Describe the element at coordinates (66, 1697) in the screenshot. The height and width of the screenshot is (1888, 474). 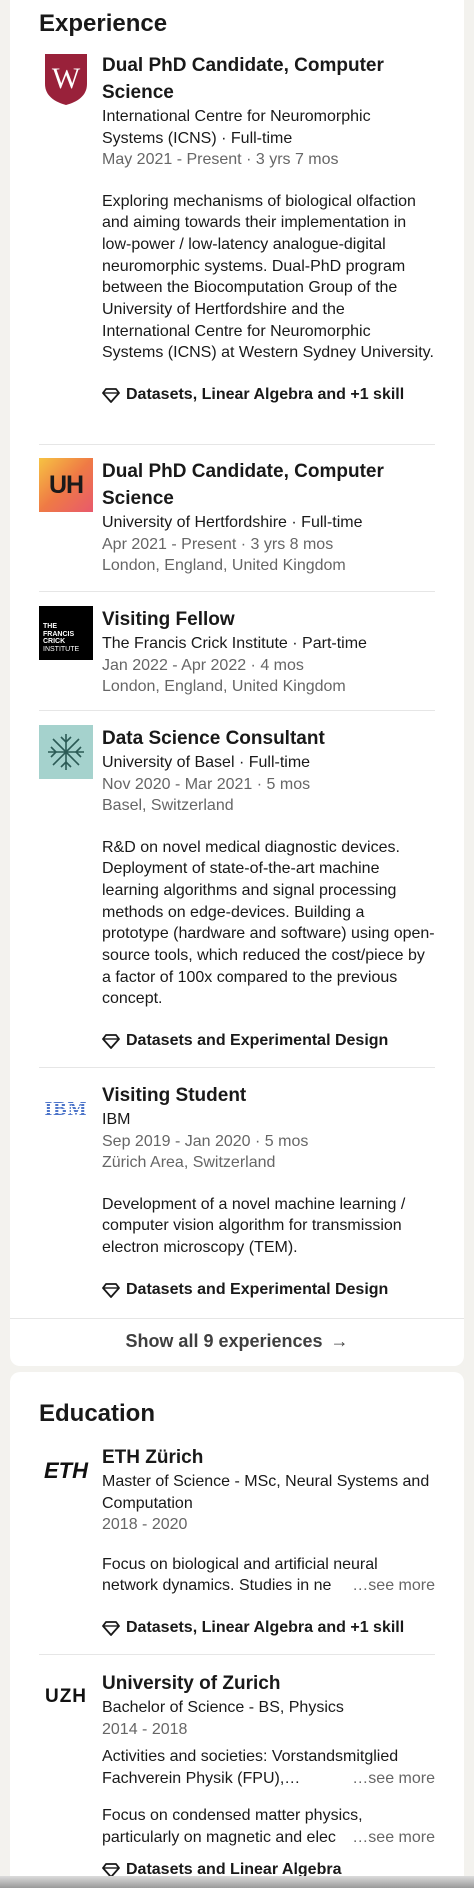
I see `university-of-zurich-logo: UZH` at that location.